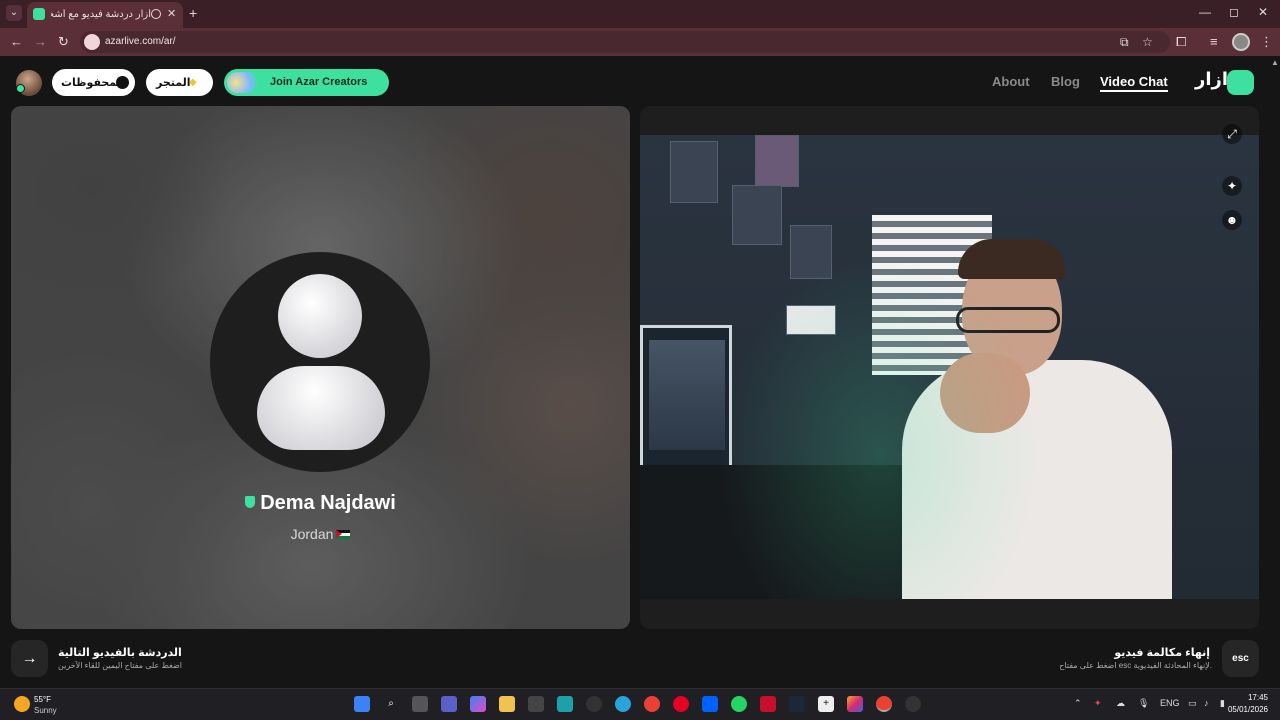 The image size is (1280, 720). I want to click on creators-badge-icon, so click(242, 82).